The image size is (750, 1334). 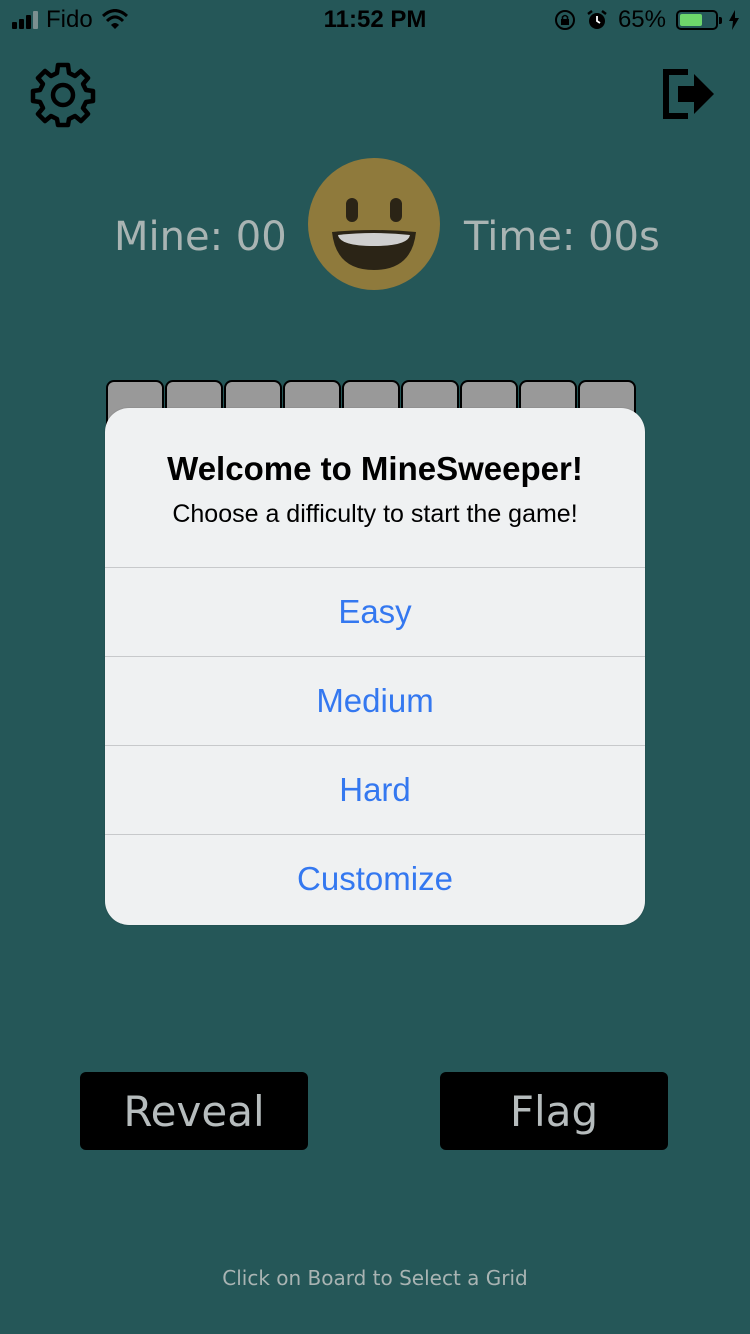 I want to click on battery-level, so click(x=691, y=20).